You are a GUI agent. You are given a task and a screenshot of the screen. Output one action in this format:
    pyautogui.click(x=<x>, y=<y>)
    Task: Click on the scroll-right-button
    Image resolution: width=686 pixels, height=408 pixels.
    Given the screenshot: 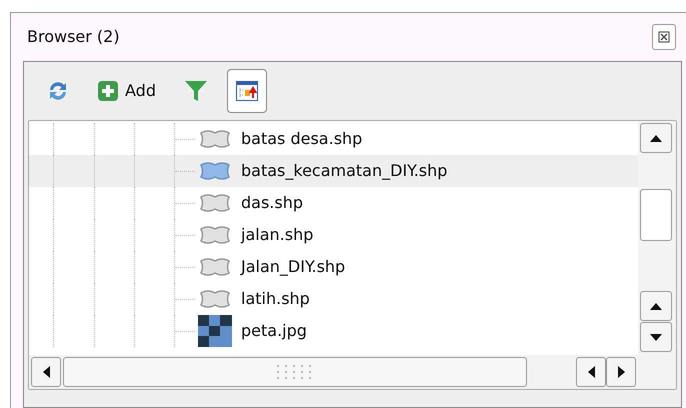 What is the action you would take?
    pyautogui.click(x=621, y=372)
    